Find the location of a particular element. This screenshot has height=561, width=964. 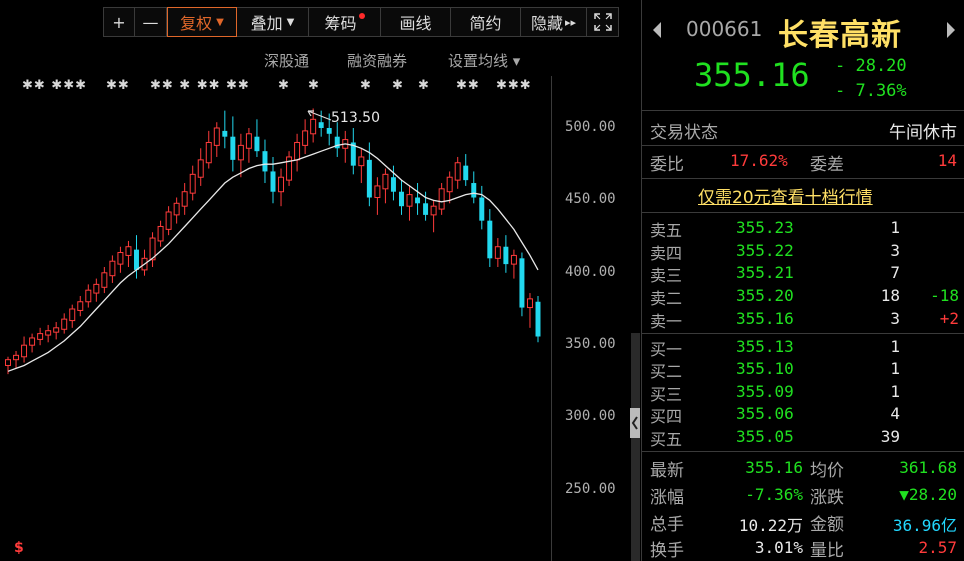

bid-label: 买四 is located at coordinates (666, 416).